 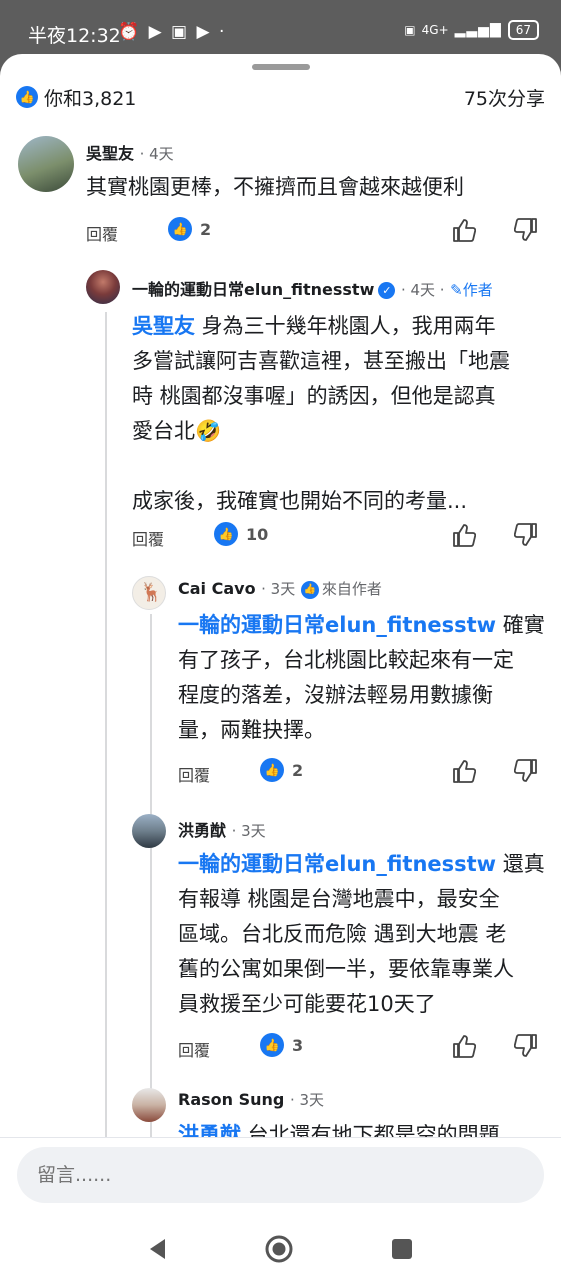 I want to click on comment-line: 多嘗試讓阿吉喜歡這裡，甚至搬出「地震, so click(x=321, y=361).